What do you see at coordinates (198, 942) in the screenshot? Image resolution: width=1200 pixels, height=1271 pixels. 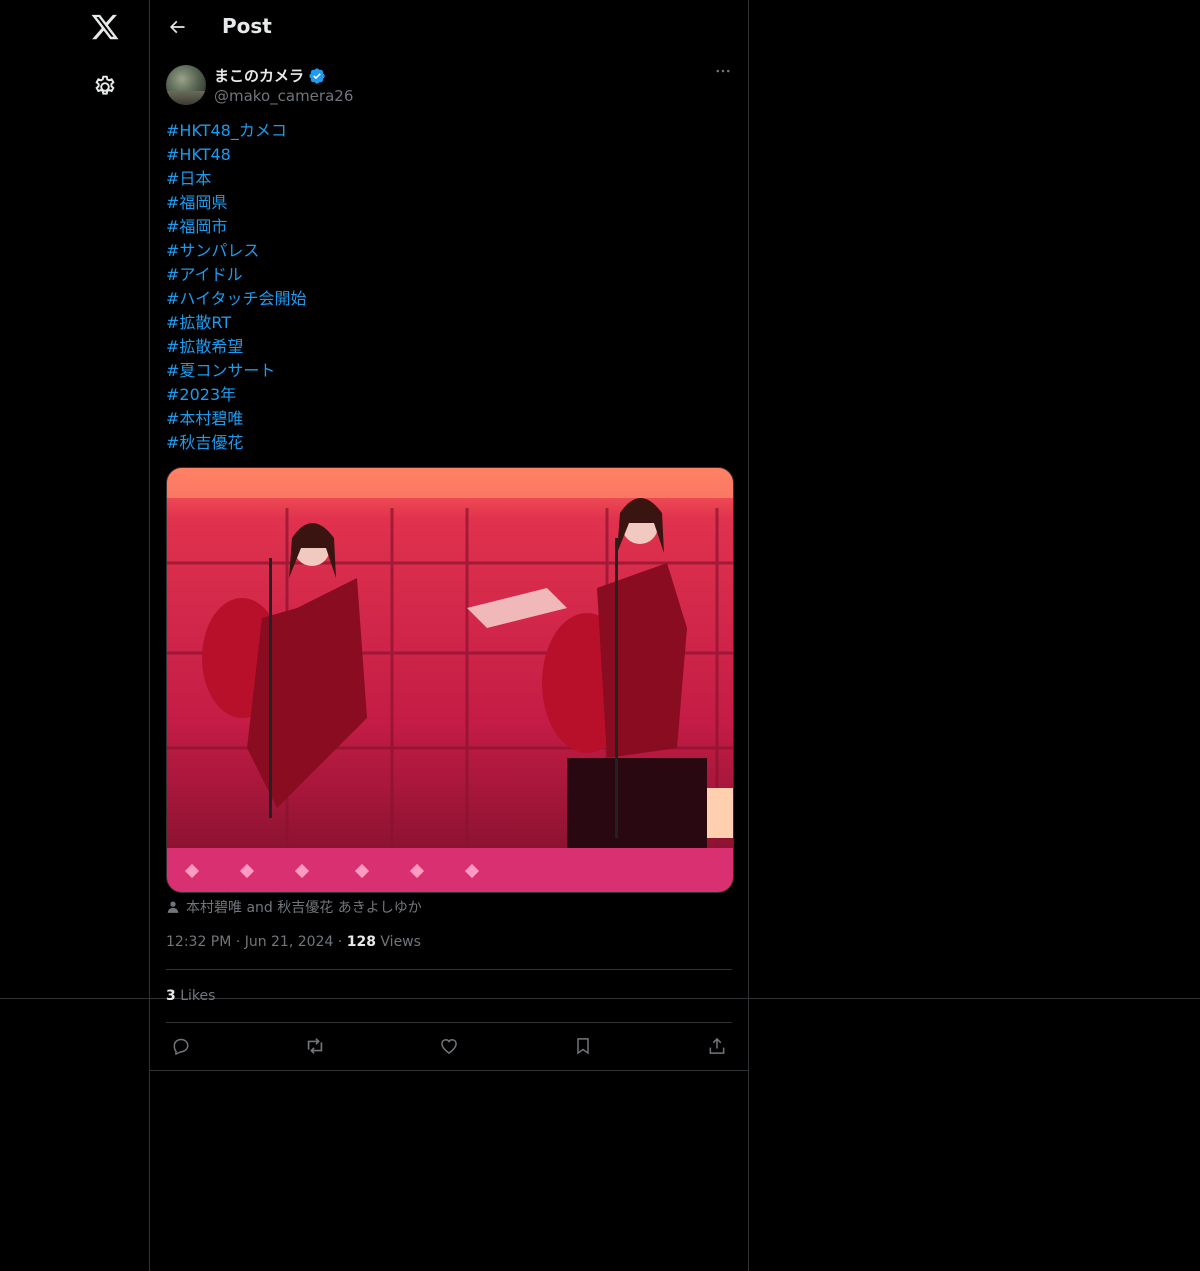 I see `post-time: 12:32 PM` at bounding box center [198, 942].